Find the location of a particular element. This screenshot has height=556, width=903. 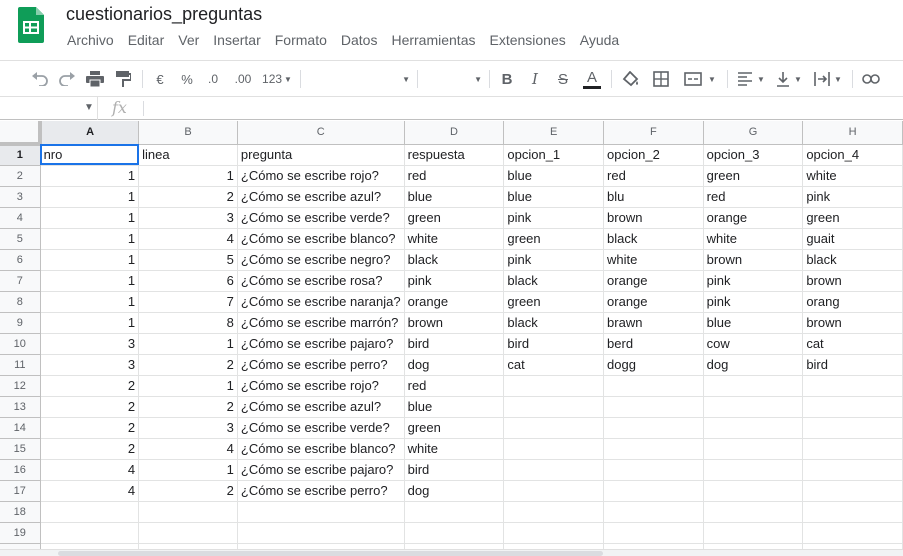

row-header: 14 is located at coordinates (20, 428).